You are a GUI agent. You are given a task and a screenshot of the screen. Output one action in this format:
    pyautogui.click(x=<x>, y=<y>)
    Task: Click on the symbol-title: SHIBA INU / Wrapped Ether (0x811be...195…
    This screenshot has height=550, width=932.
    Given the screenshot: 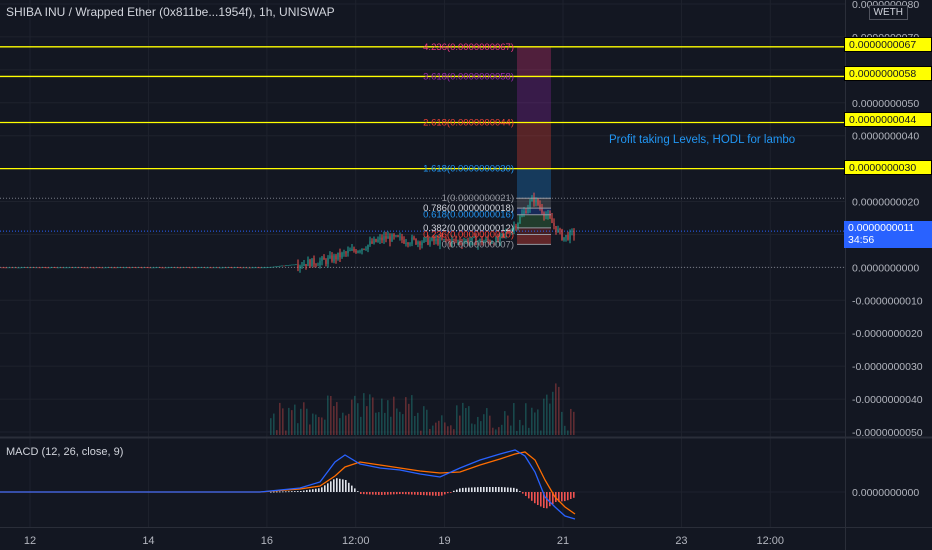 What is the action you would take?
    pyautogui.click(x=170, y=12)
    